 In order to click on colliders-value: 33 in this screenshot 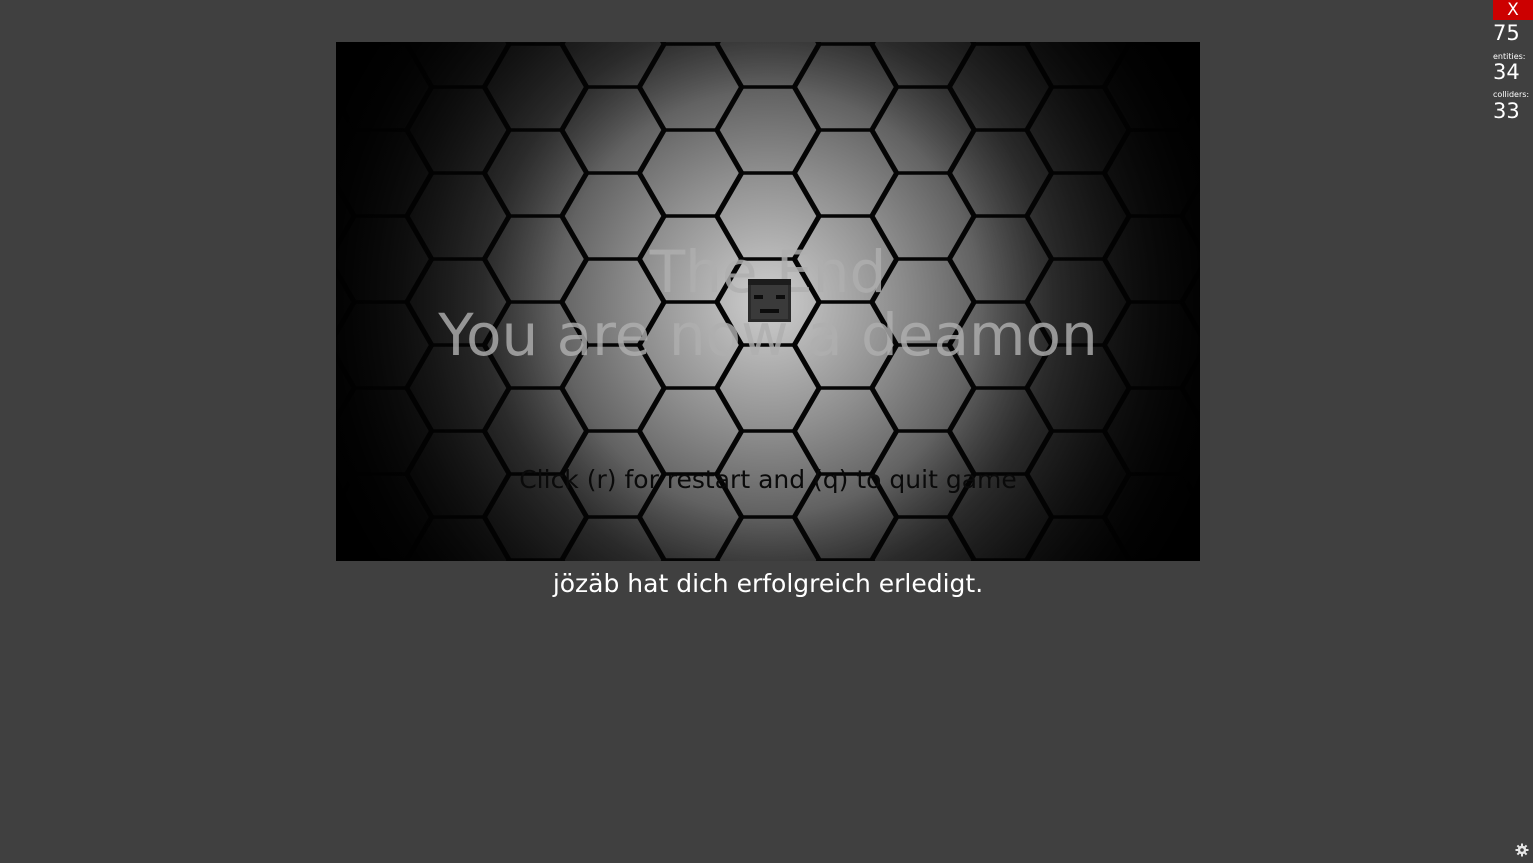, I will do `click(1506, 111)`.